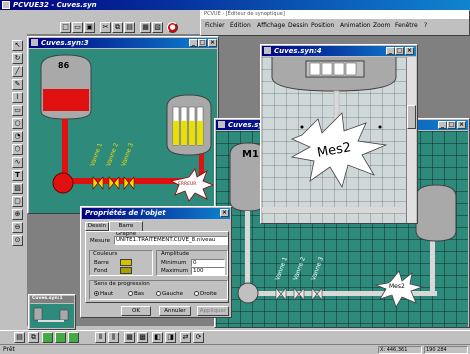  What do you see at coordinates (157, 337) in the screenshot?
I see `front-icon: ◧` at bounding box center [157, 337].